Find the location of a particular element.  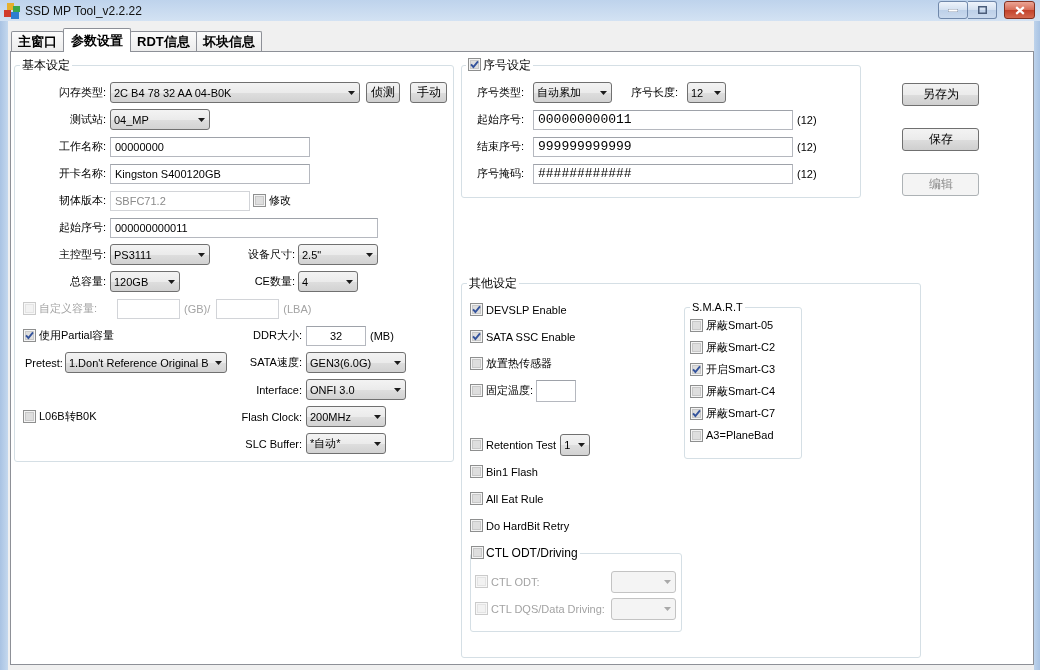

maximize-button is located at coordinates (982, 10).